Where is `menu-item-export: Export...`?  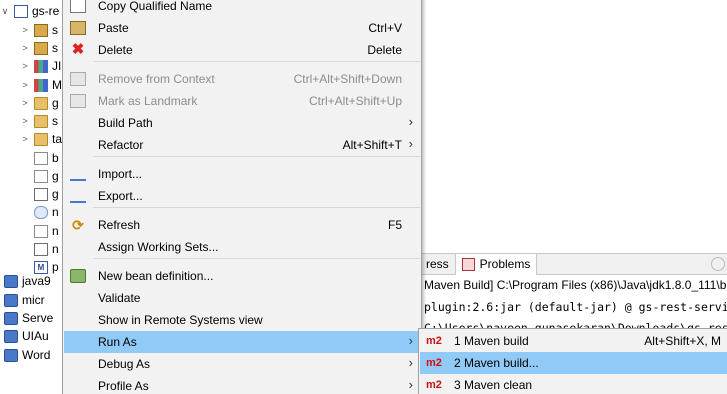 menu-item-export: Export... is located at coordinates (242, 196).